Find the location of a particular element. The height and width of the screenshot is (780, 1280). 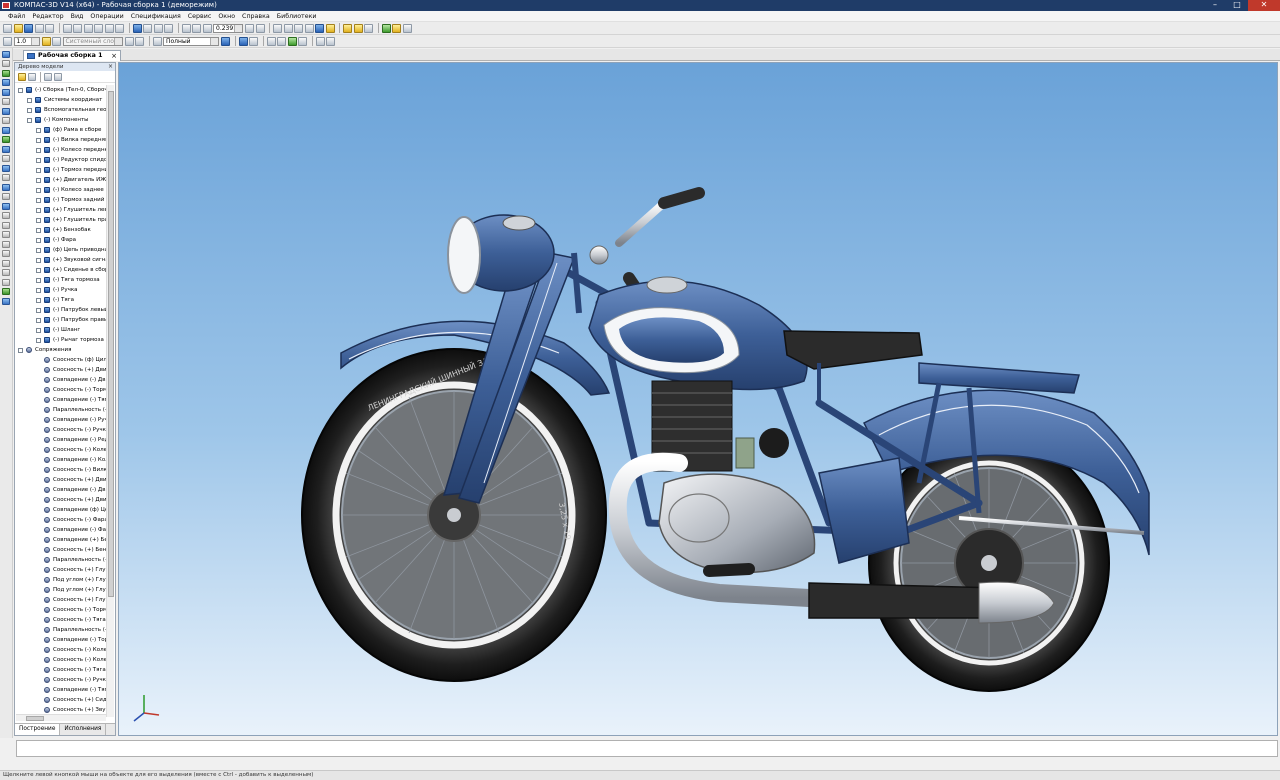

shaded-icon is located at coordinates (319, 28).